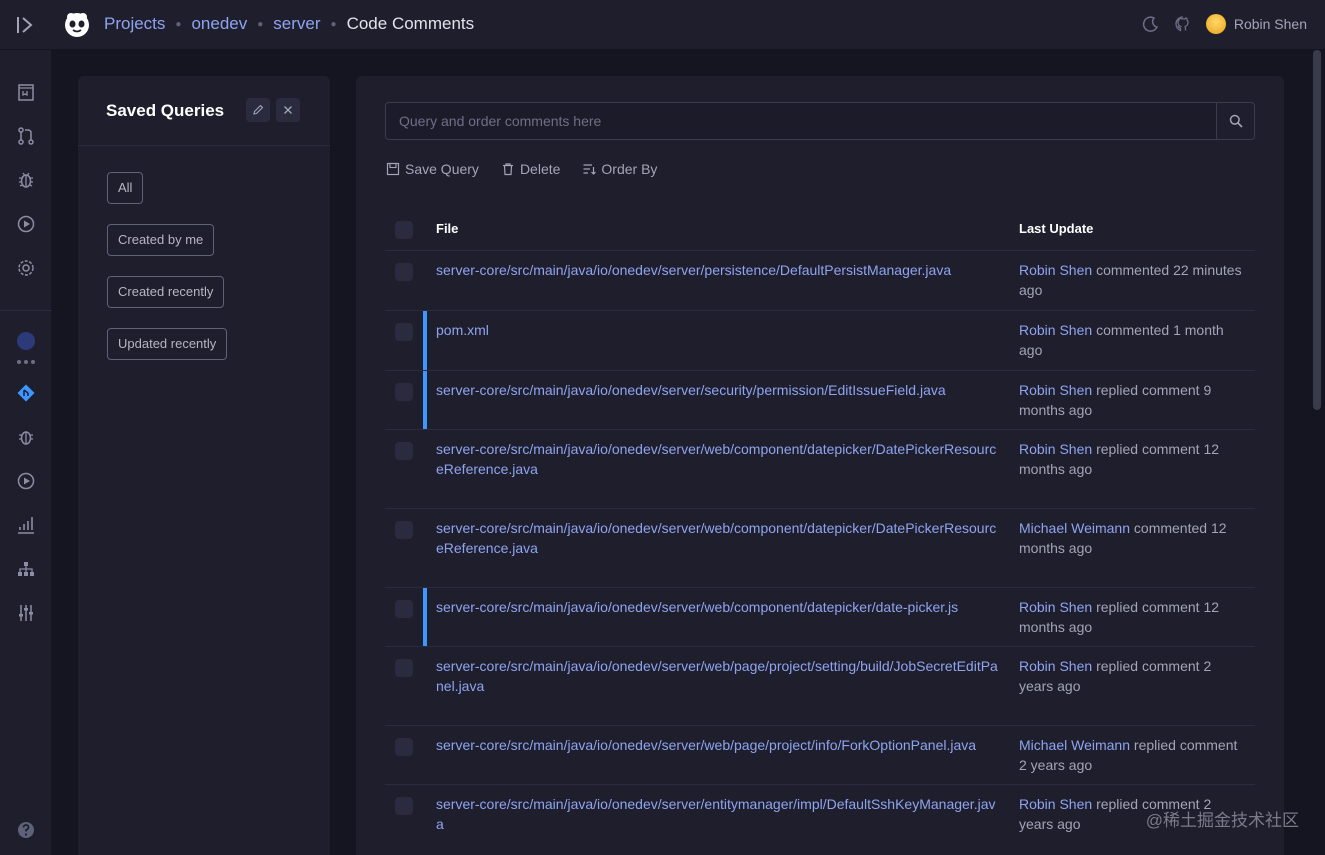 The image size is (1325, 855). I want to click on search-icon, so click(1236, 121).